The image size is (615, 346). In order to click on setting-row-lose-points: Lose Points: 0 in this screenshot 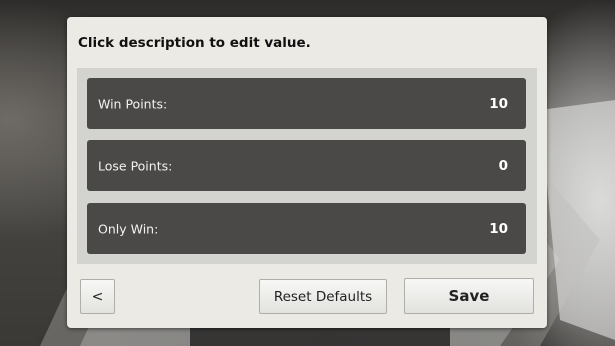, I will do `click(306, 165)`.